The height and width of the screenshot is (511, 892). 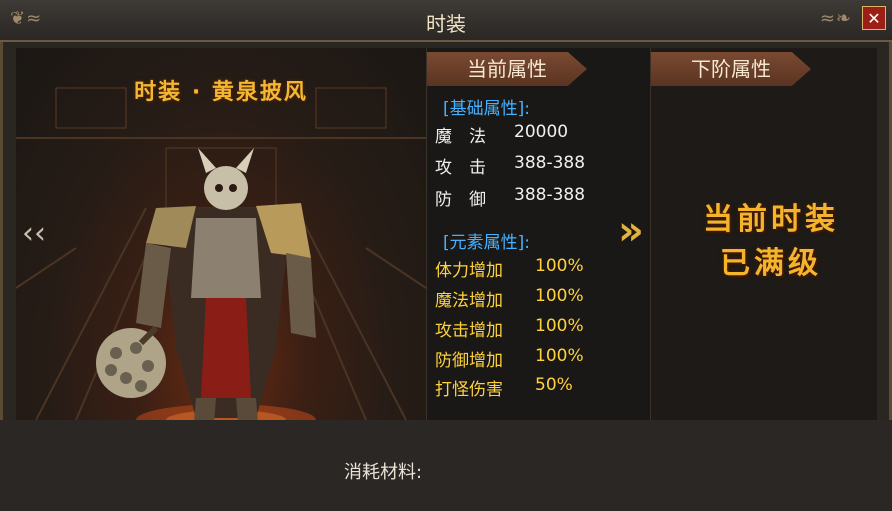 What do you see at coordinates (469, 361) in the screenshot?
I see `attr-key: 防御增加` at bounding box center [469, 361].